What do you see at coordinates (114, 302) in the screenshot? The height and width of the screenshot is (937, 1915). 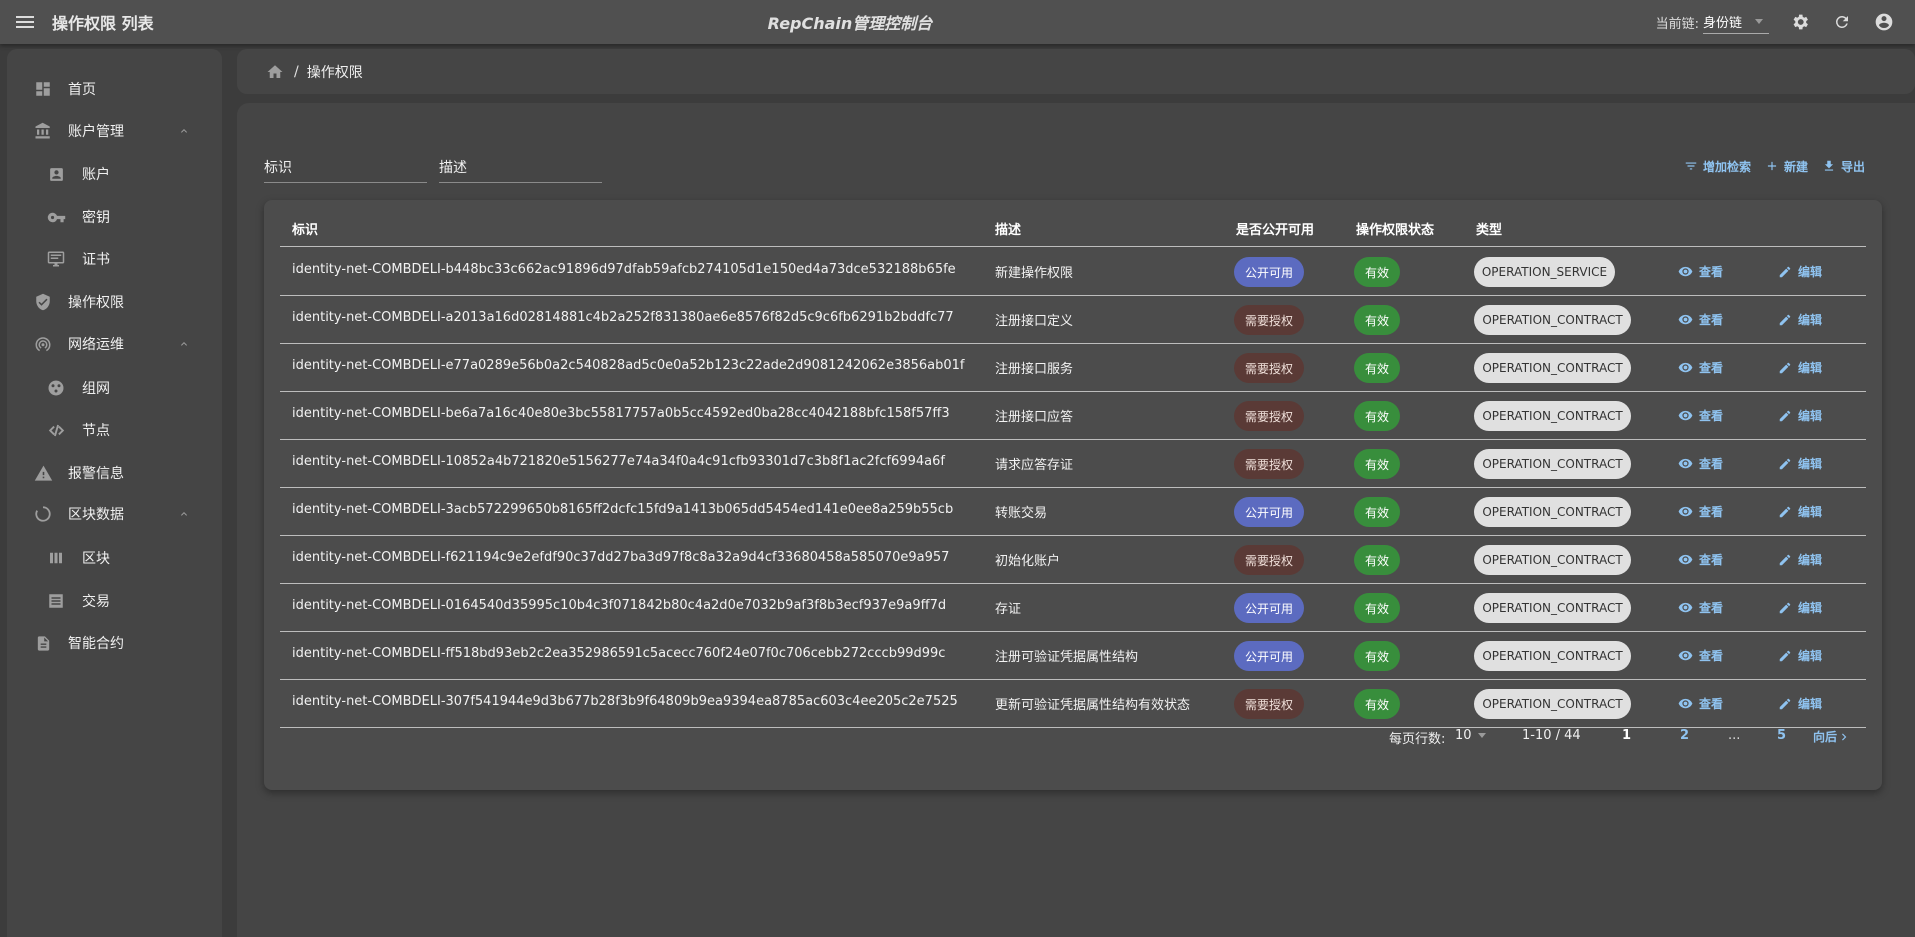 I see `sidebar-item-operation-permissions: 操作权限` at bounding box center [114, 302].